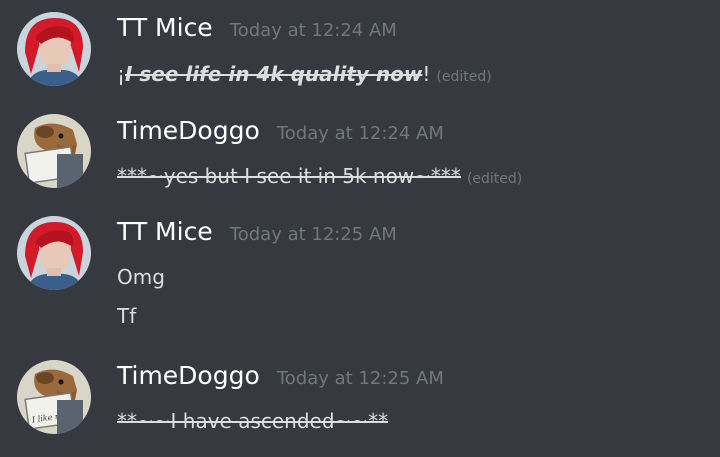 This screenshot has height=457, width=720. What do you see at coordinates (426, 74) in the screenshot?
I see `message-suffix: !` at bounding box center [426, 74].